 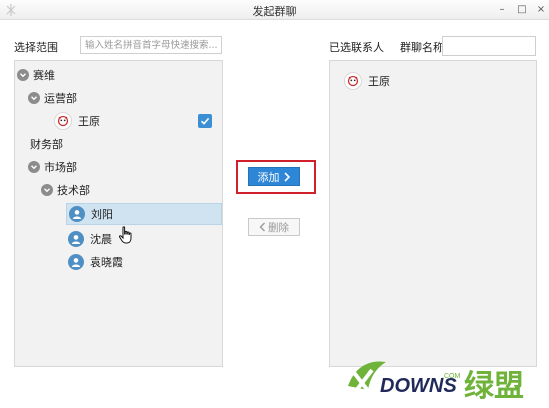 I want to click on title-bar: 发起群聊 – □ ×, so click(x=274, y=10).